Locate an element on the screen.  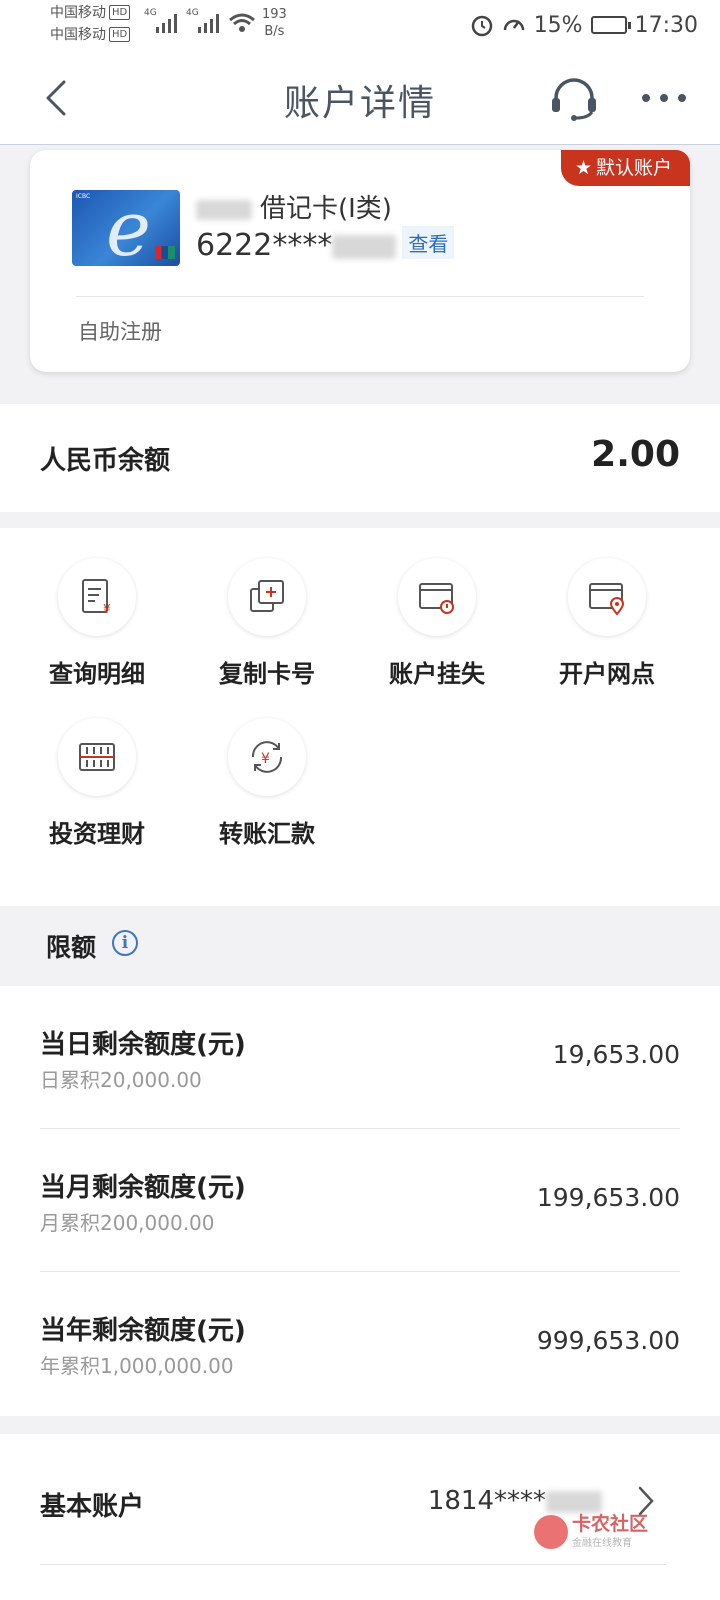
limit-value: 199,653.00 is located at coordinates (608, 1197).